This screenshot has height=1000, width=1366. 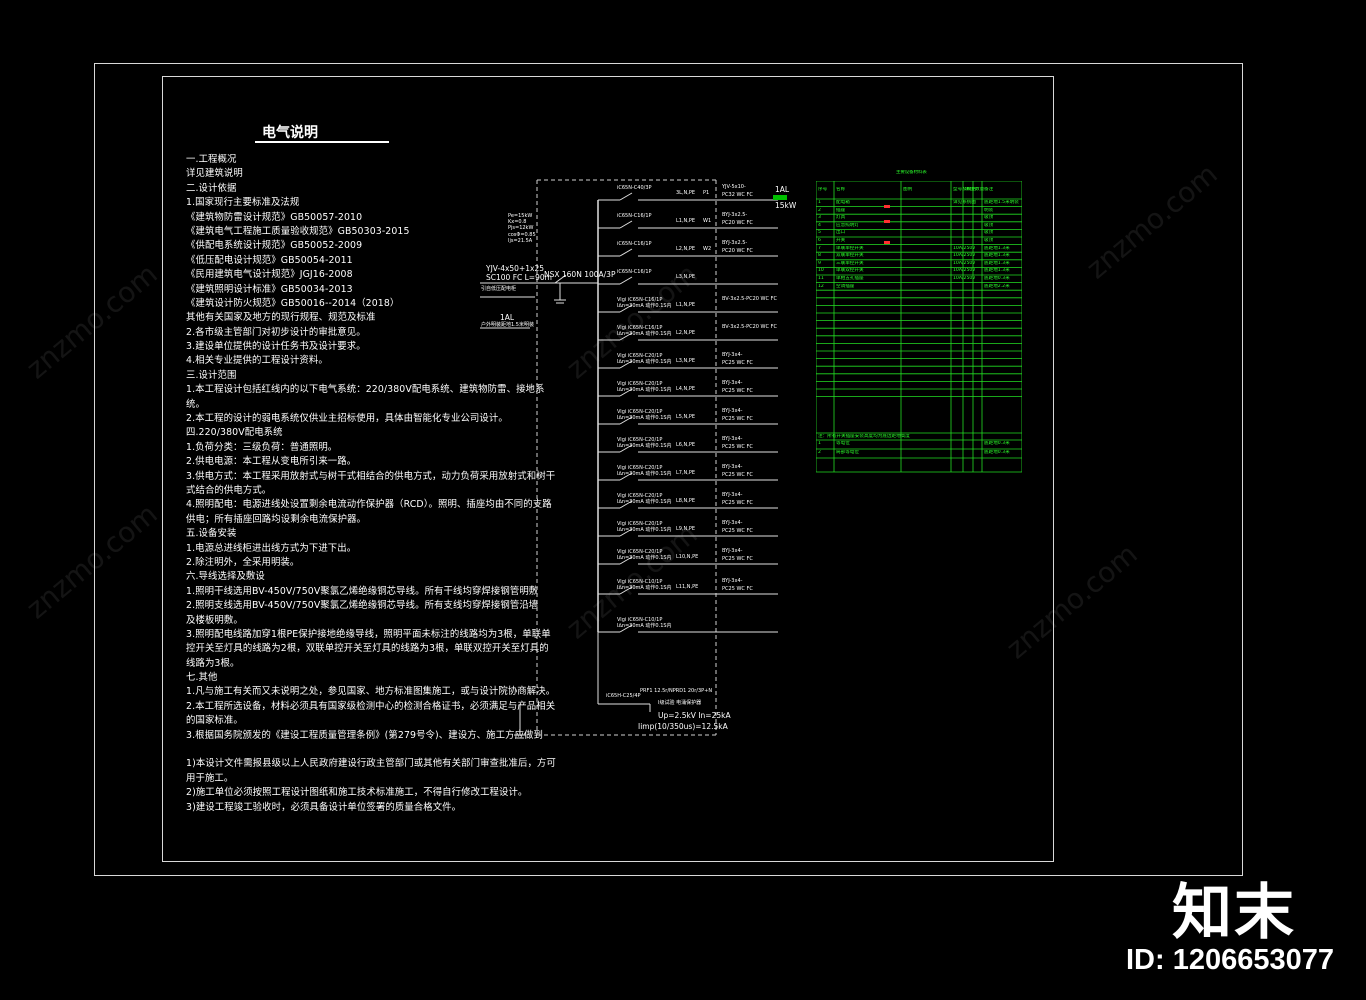 What do you see at coordinates (997, 452) in the screenshot?
I see `table-footer-cell: 底距地0.3米` at bounding box center [997, 452].